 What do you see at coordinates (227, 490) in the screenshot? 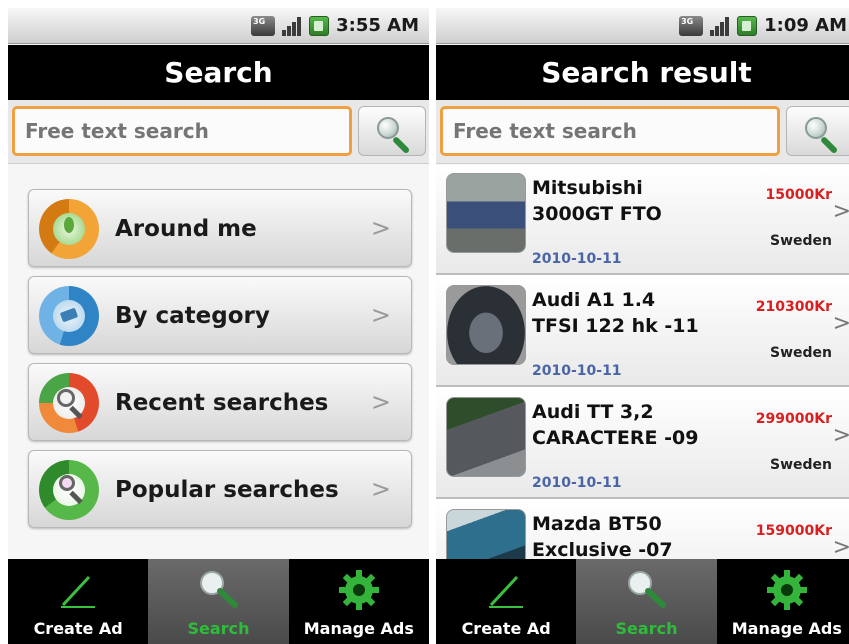
I see `menu-label: Popular searches` at bounding box center [227, 490].